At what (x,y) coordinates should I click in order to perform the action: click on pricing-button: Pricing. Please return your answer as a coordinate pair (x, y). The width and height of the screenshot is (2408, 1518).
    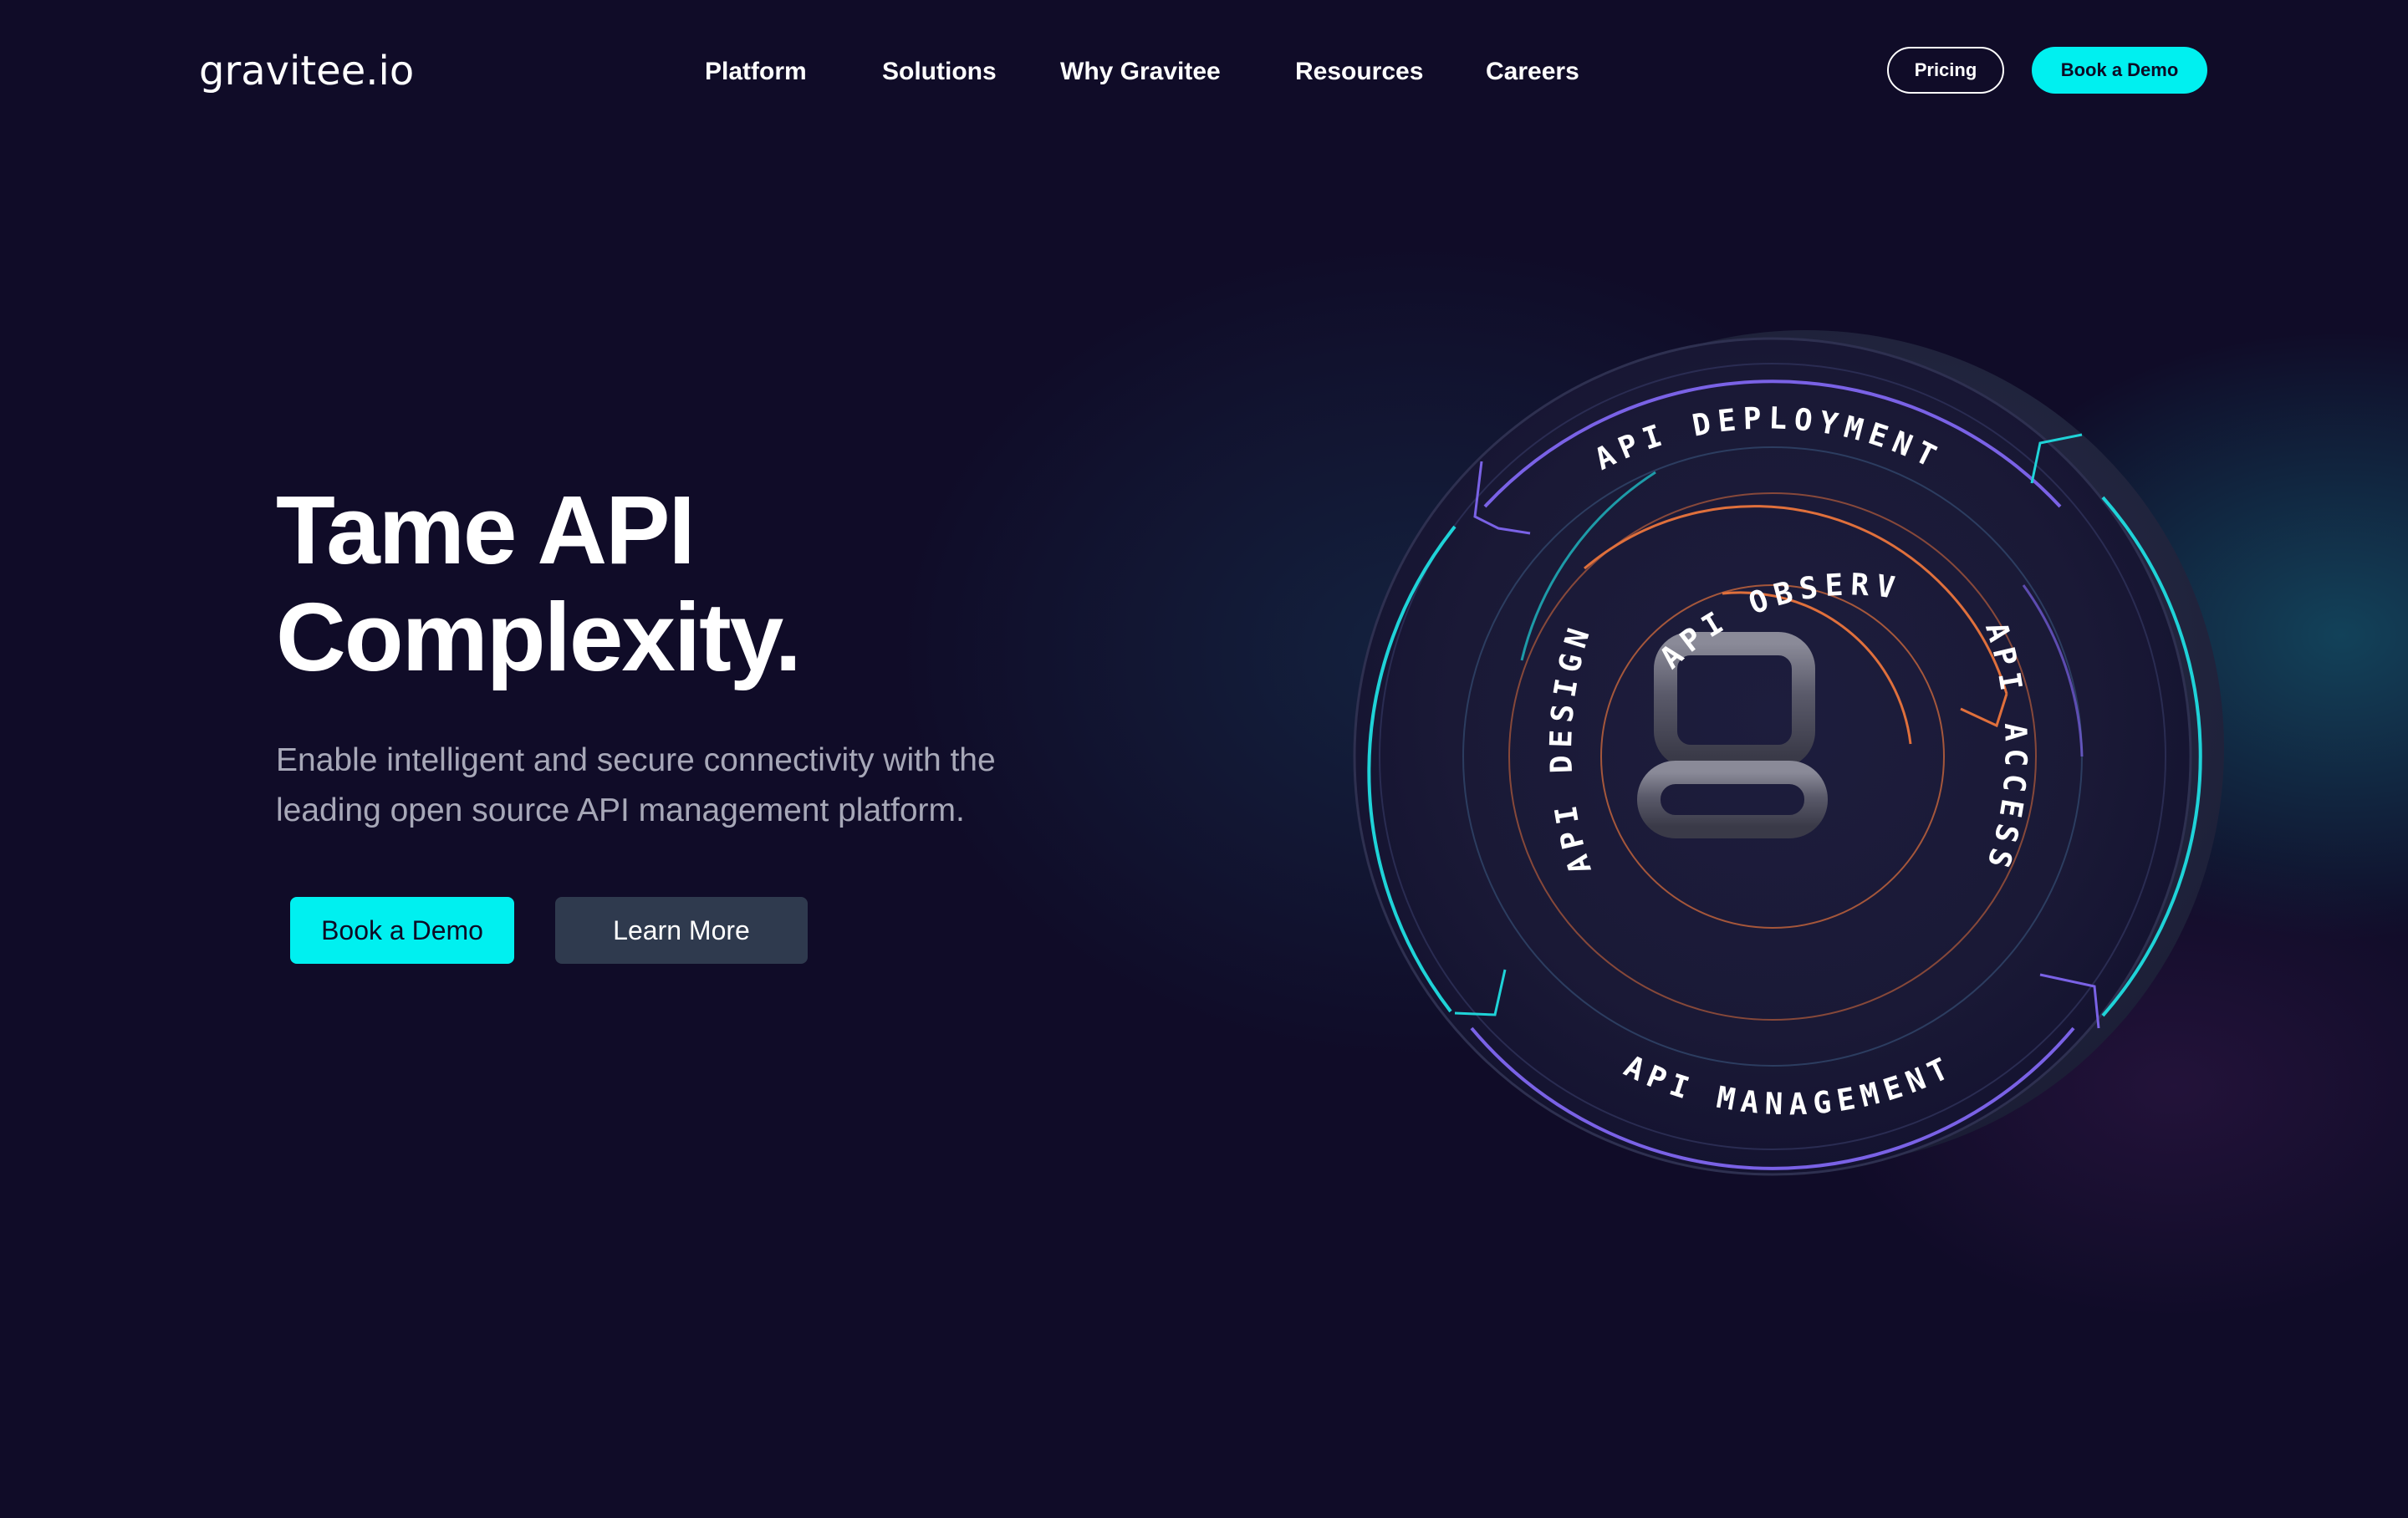
    Looking at the image, I should click on (1946, 70).